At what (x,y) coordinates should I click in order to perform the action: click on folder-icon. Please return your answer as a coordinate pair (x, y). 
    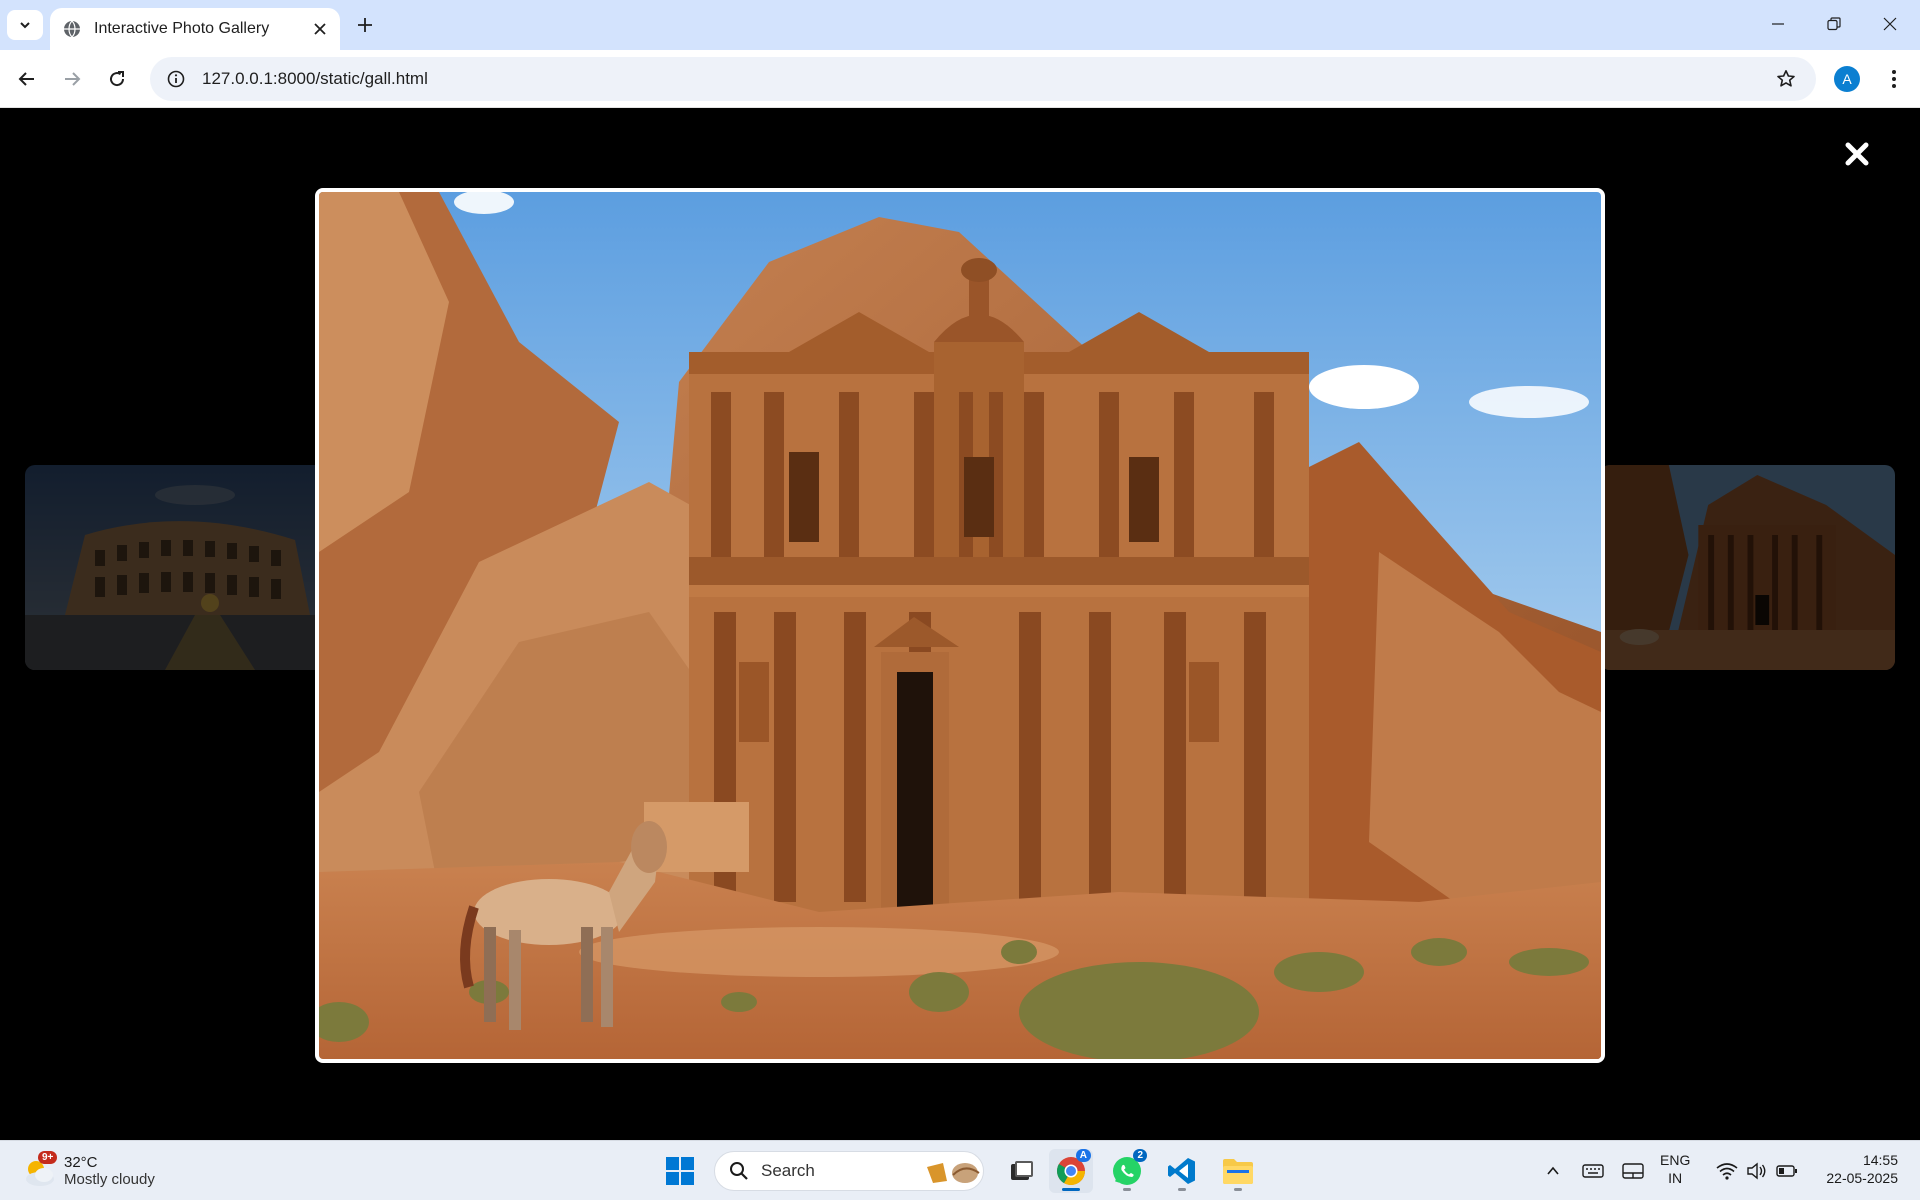
    Looking at the image, I should click on (1238, 1171).